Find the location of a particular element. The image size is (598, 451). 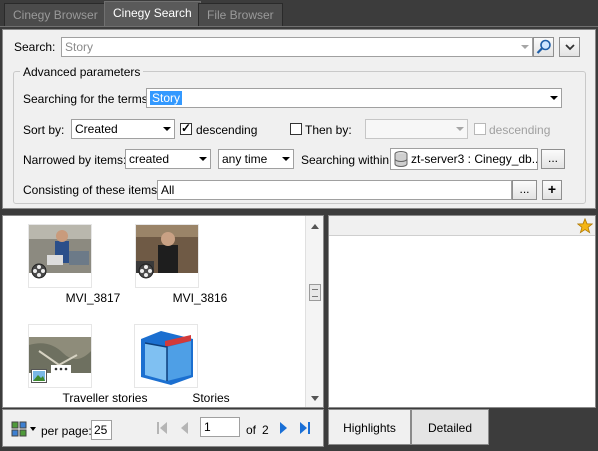

narrowed-dropdown-arrow-icon is located at coordinates (203, 159).